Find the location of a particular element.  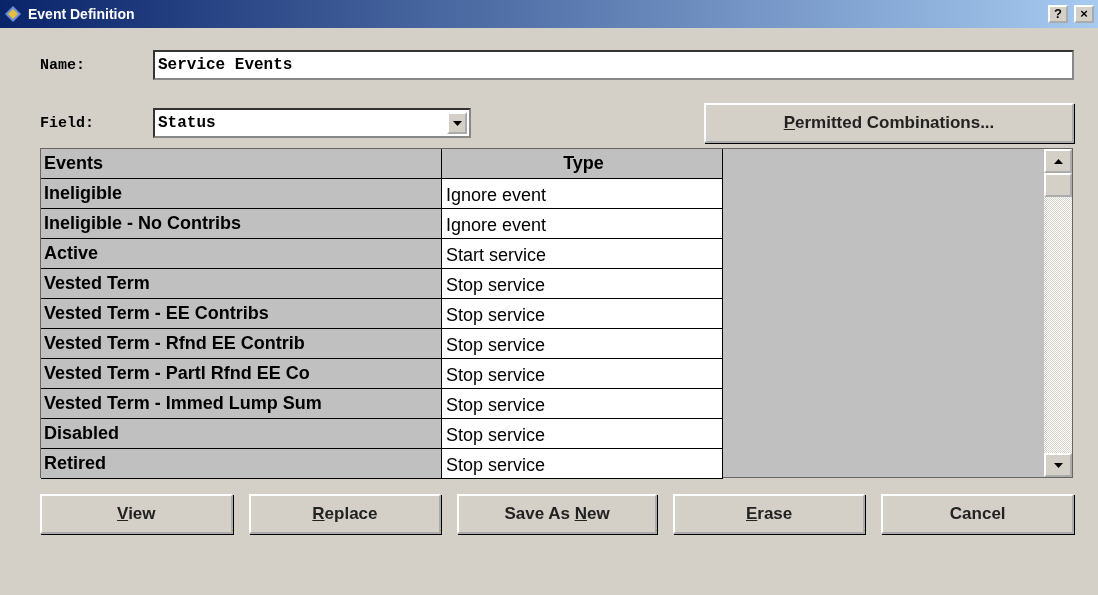

close-button: × is located at coordinates (1084, 14).